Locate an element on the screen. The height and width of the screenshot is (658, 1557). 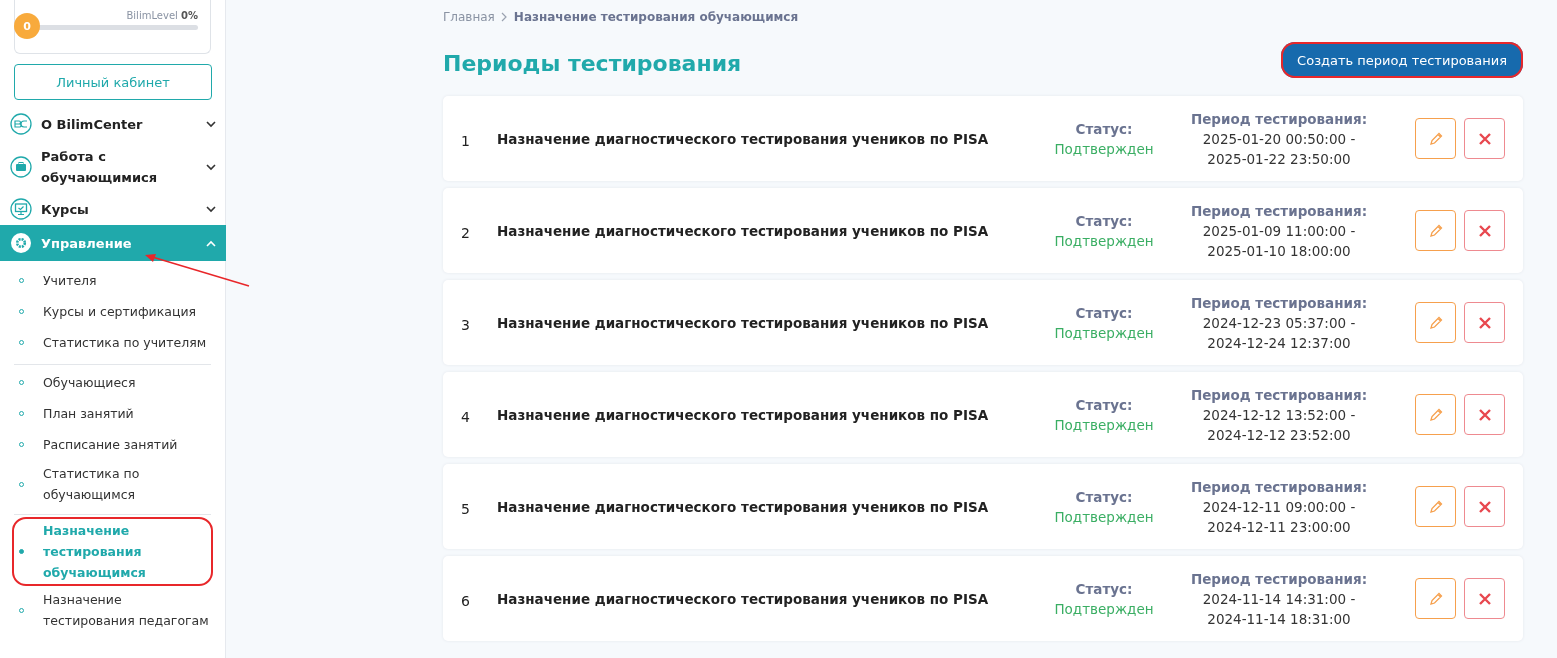
row-number: 3 is located at coordinates (466, 324).